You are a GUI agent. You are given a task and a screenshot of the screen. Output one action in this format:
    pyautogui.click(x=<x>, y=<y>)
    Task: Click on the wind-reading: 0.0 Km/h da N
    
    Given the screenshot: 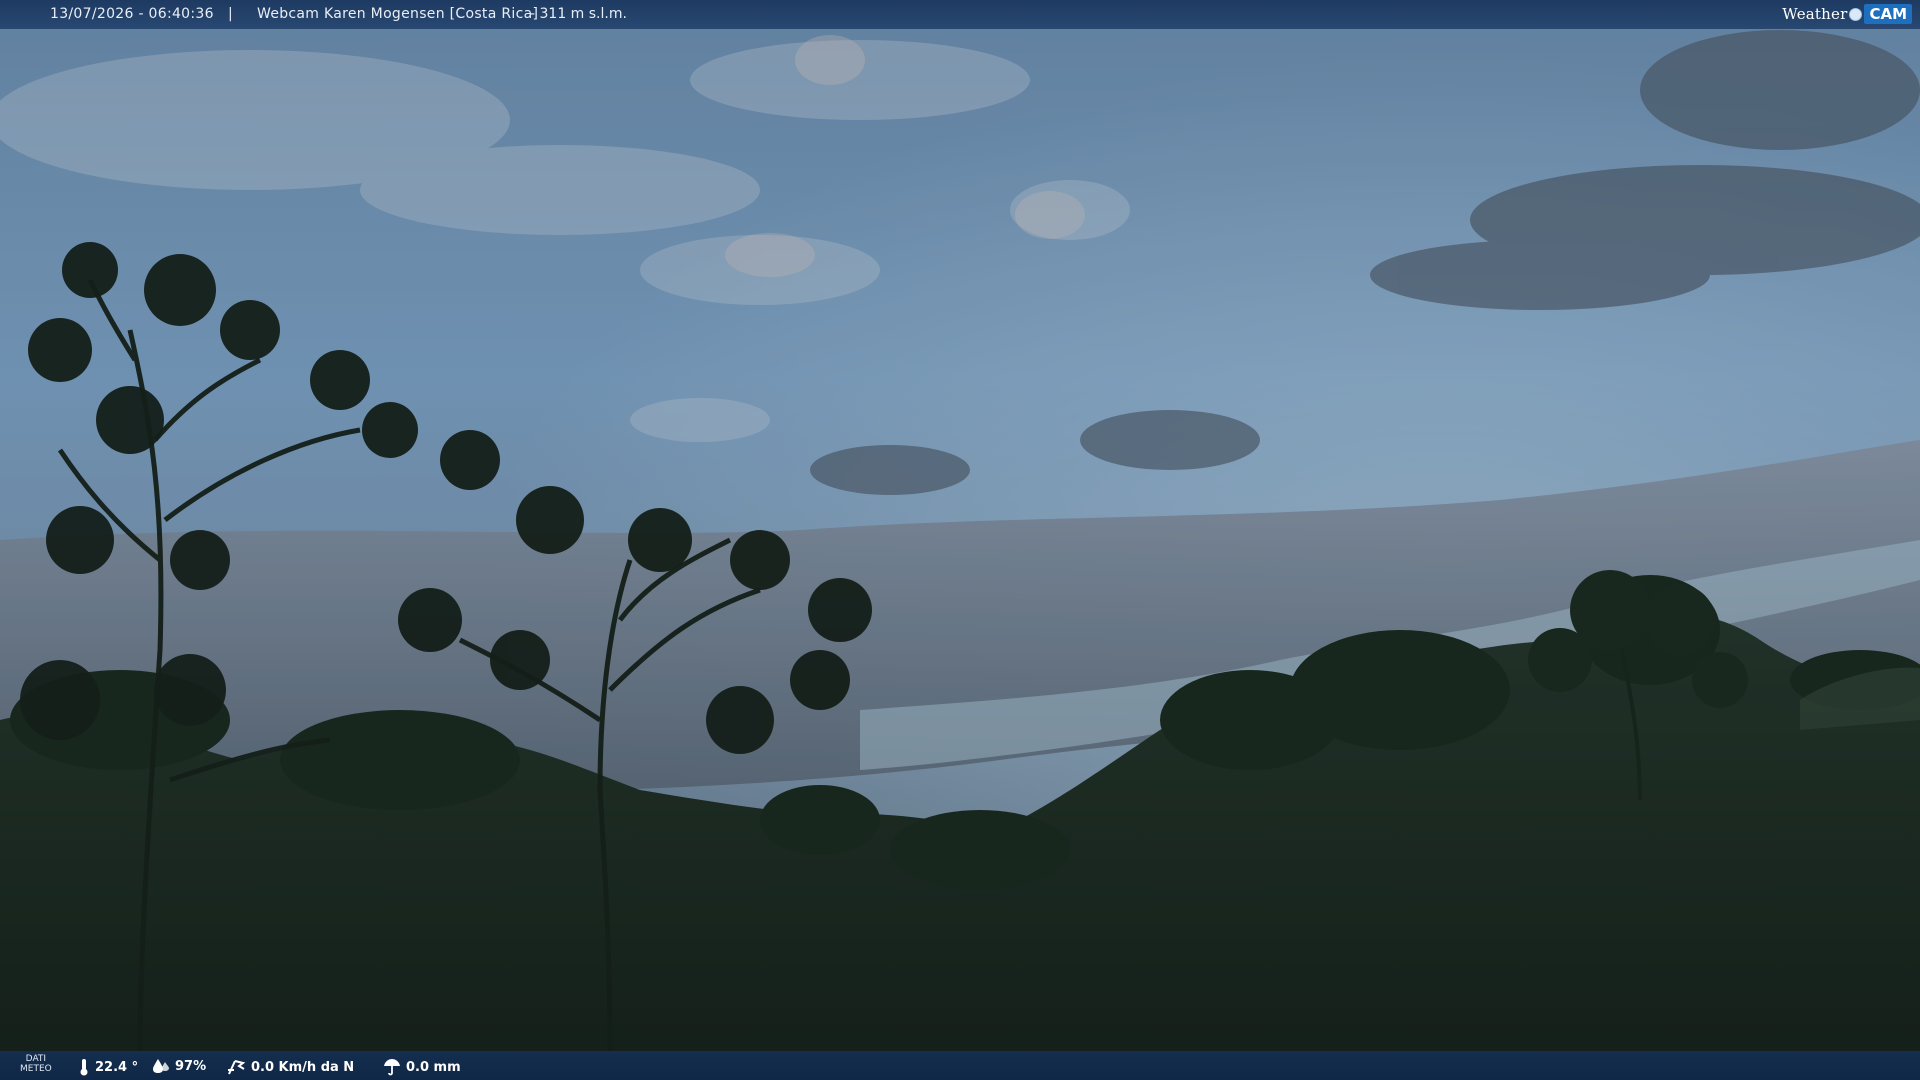 What is the action you would take?
    pyautogui.click(x=290, y=1067)
    